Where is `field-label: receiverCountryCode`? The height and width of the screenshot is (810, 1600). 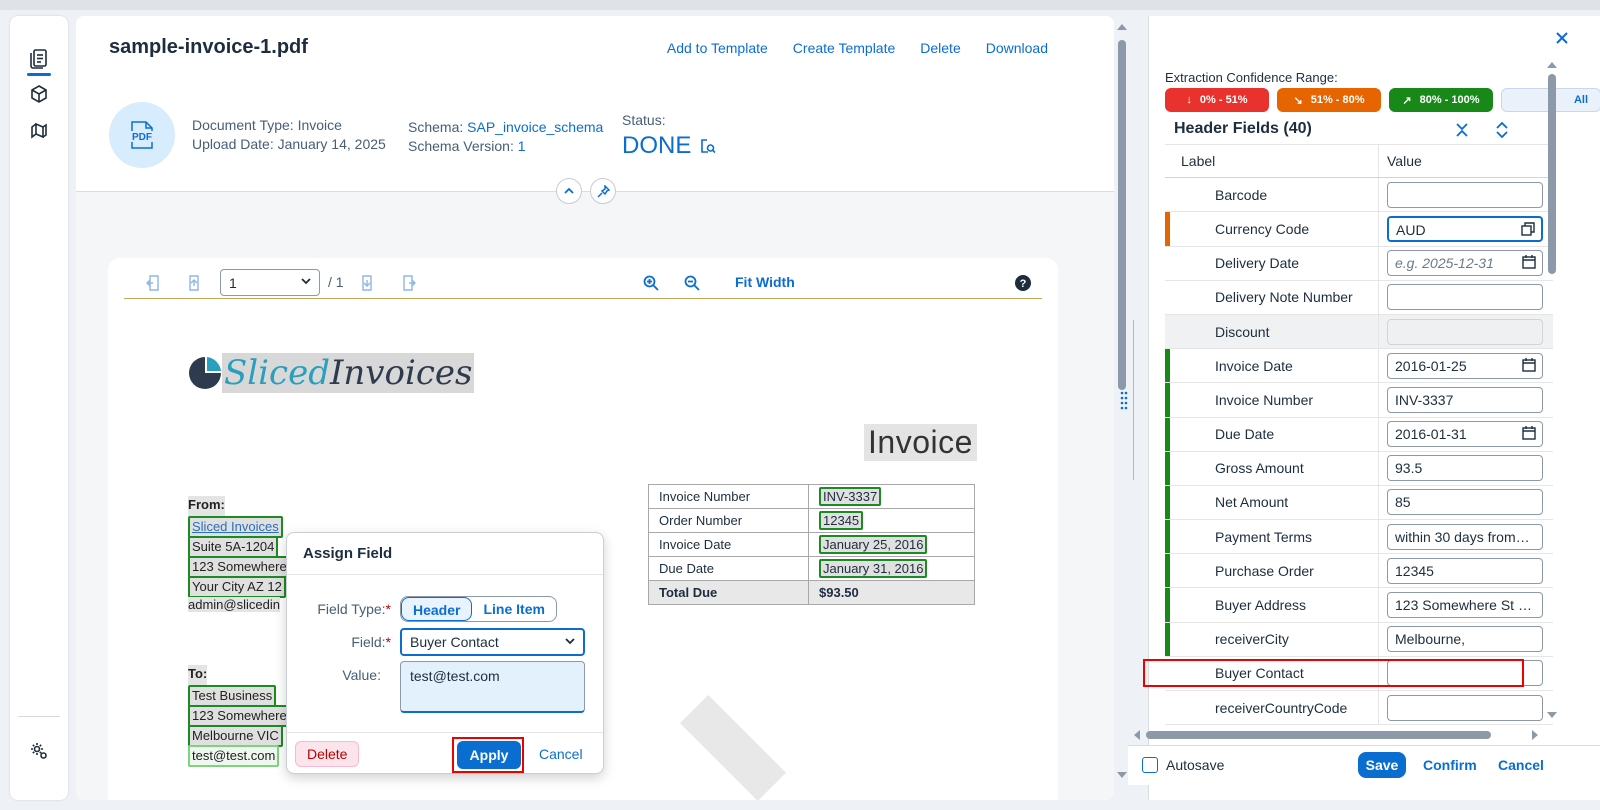 field-label: receiverCountryCode is located at coordinates (1272, 708).